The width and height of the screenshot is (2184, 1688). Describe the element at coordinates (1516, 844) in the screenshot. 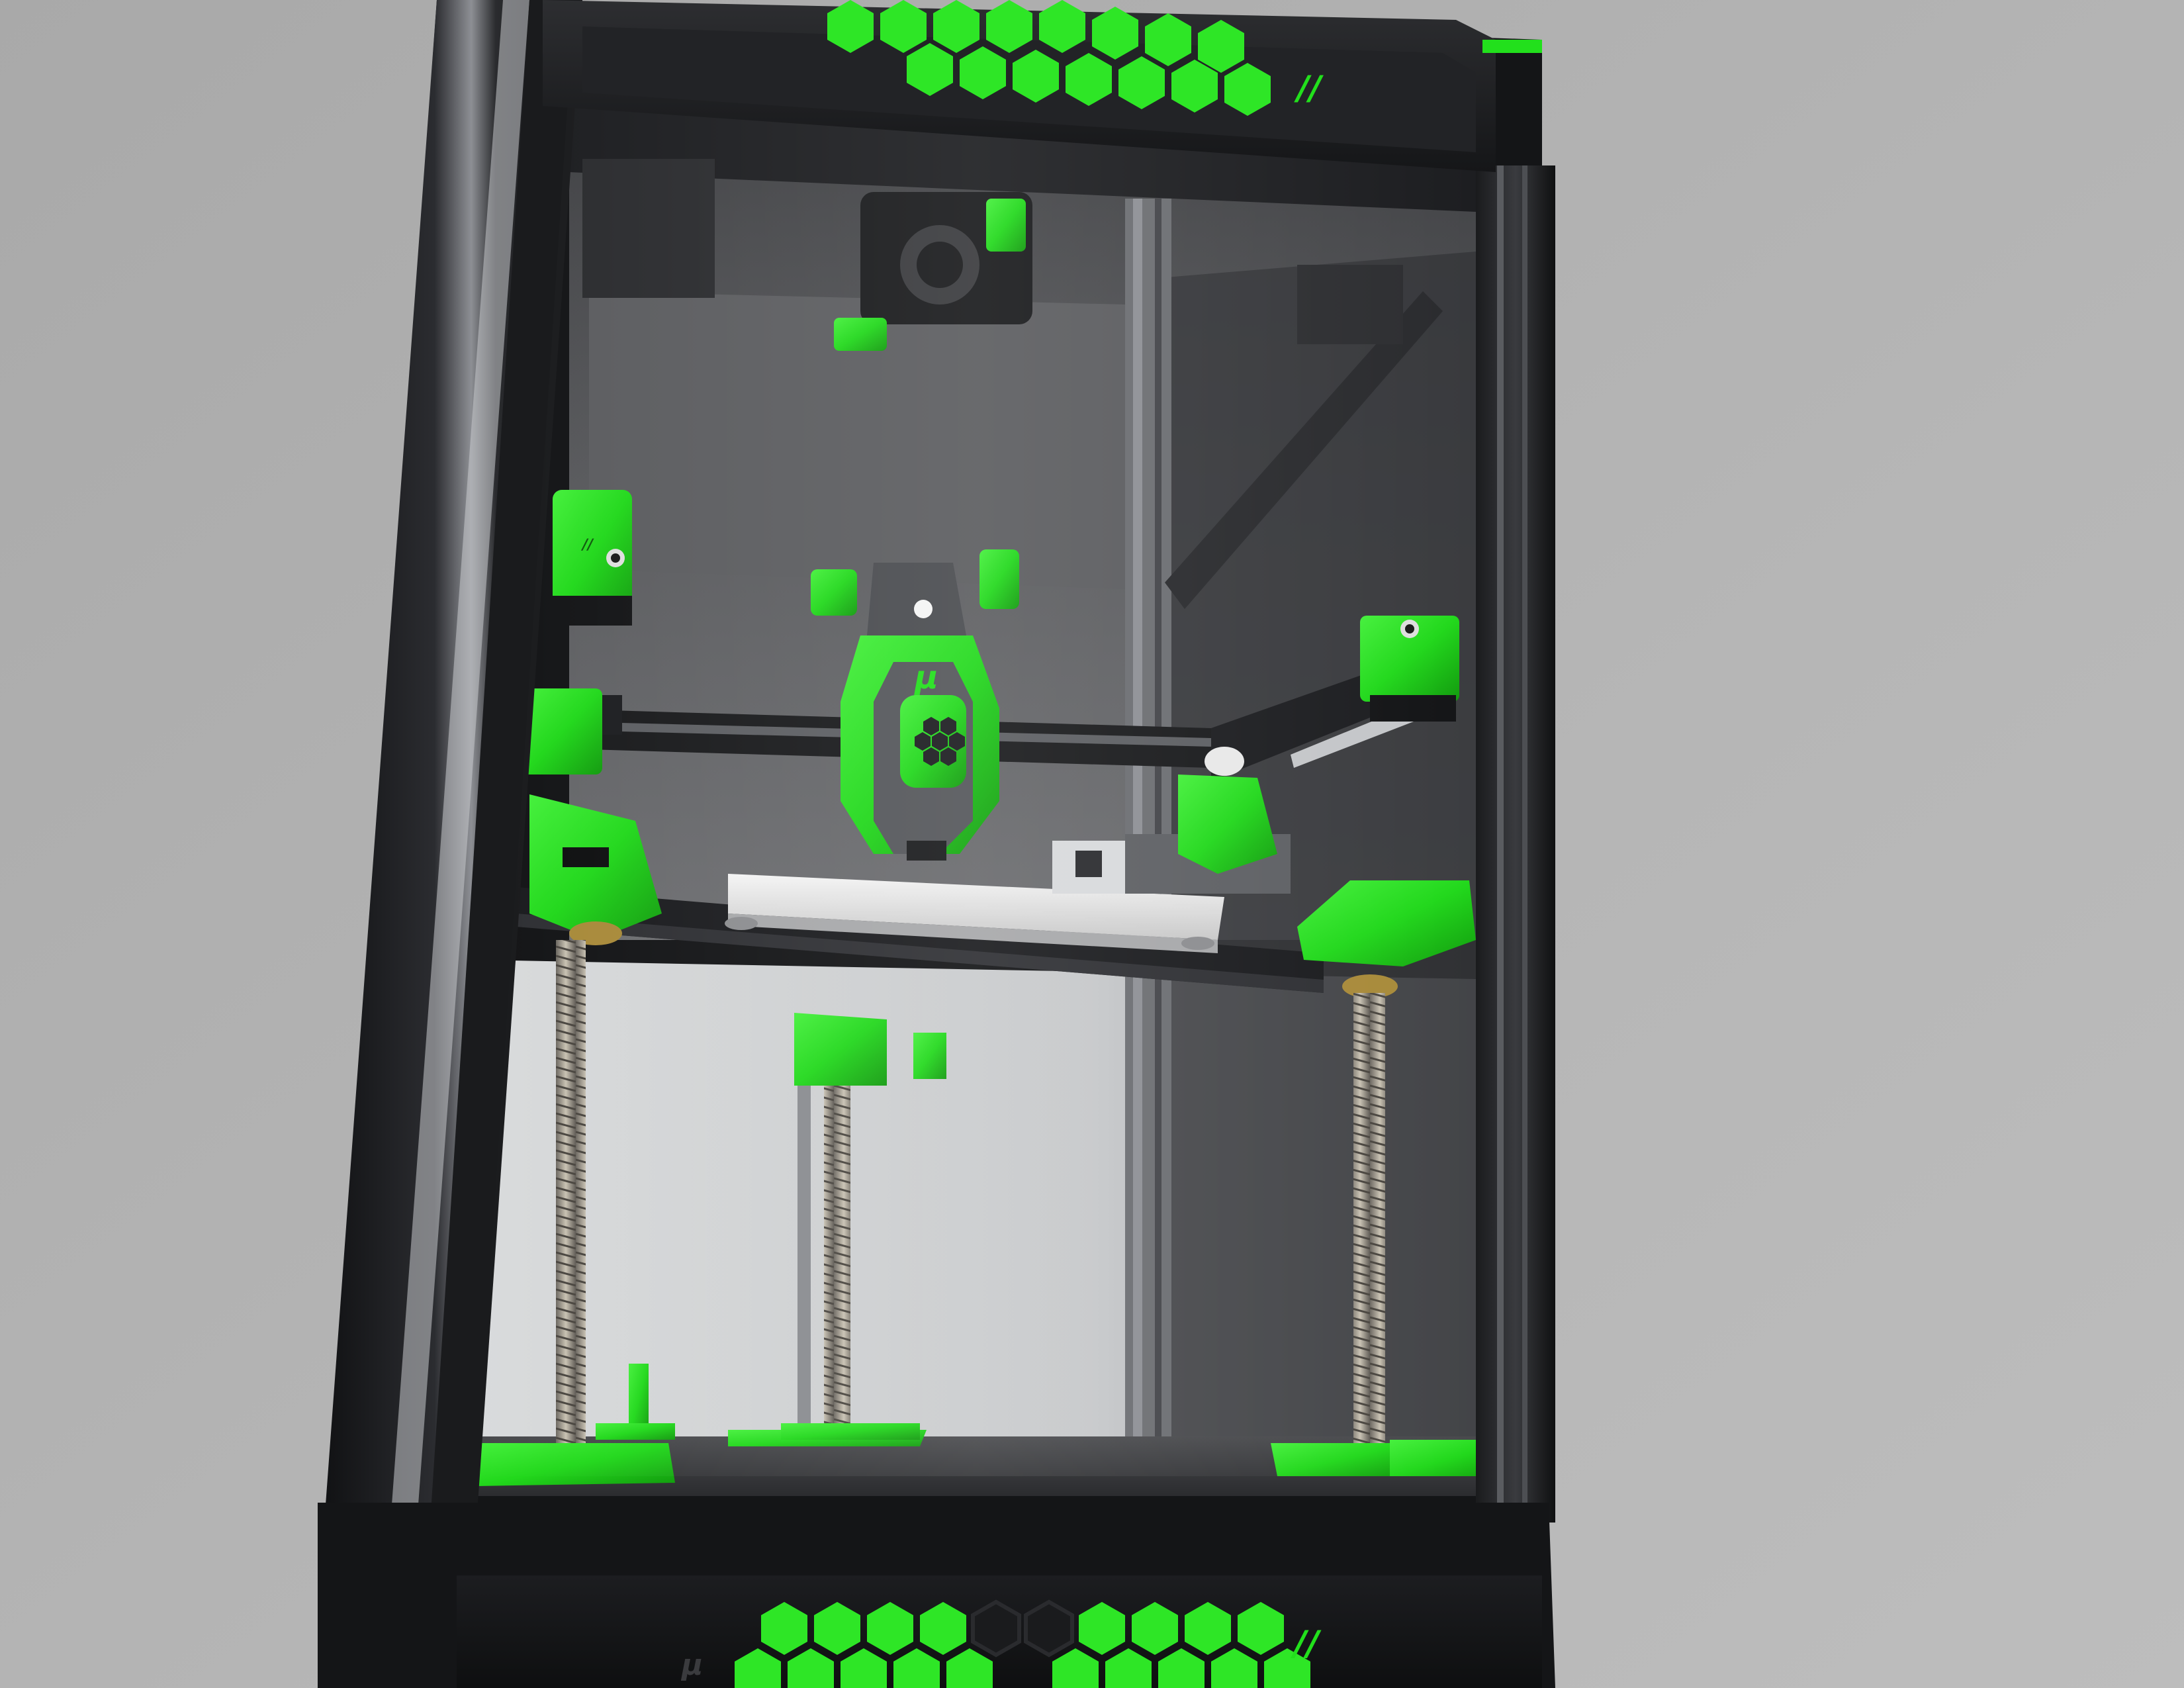

I see `right-front-pillar` at that location.